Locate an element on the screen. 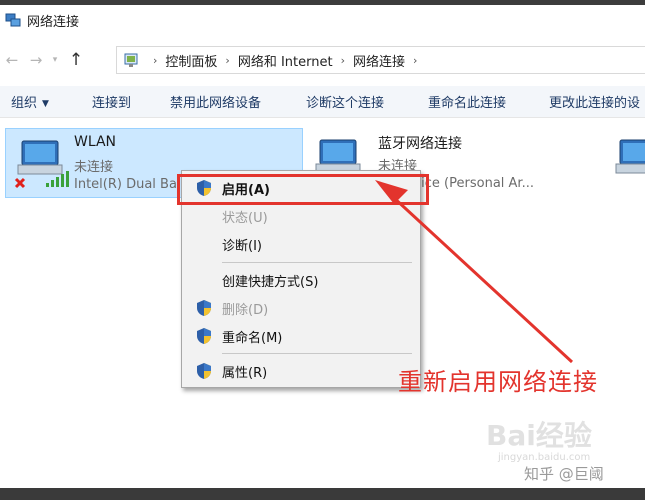 The height and width of the screenshot is (500, 645). back-arrow-icon: ← is located at coordinates (12, 60).